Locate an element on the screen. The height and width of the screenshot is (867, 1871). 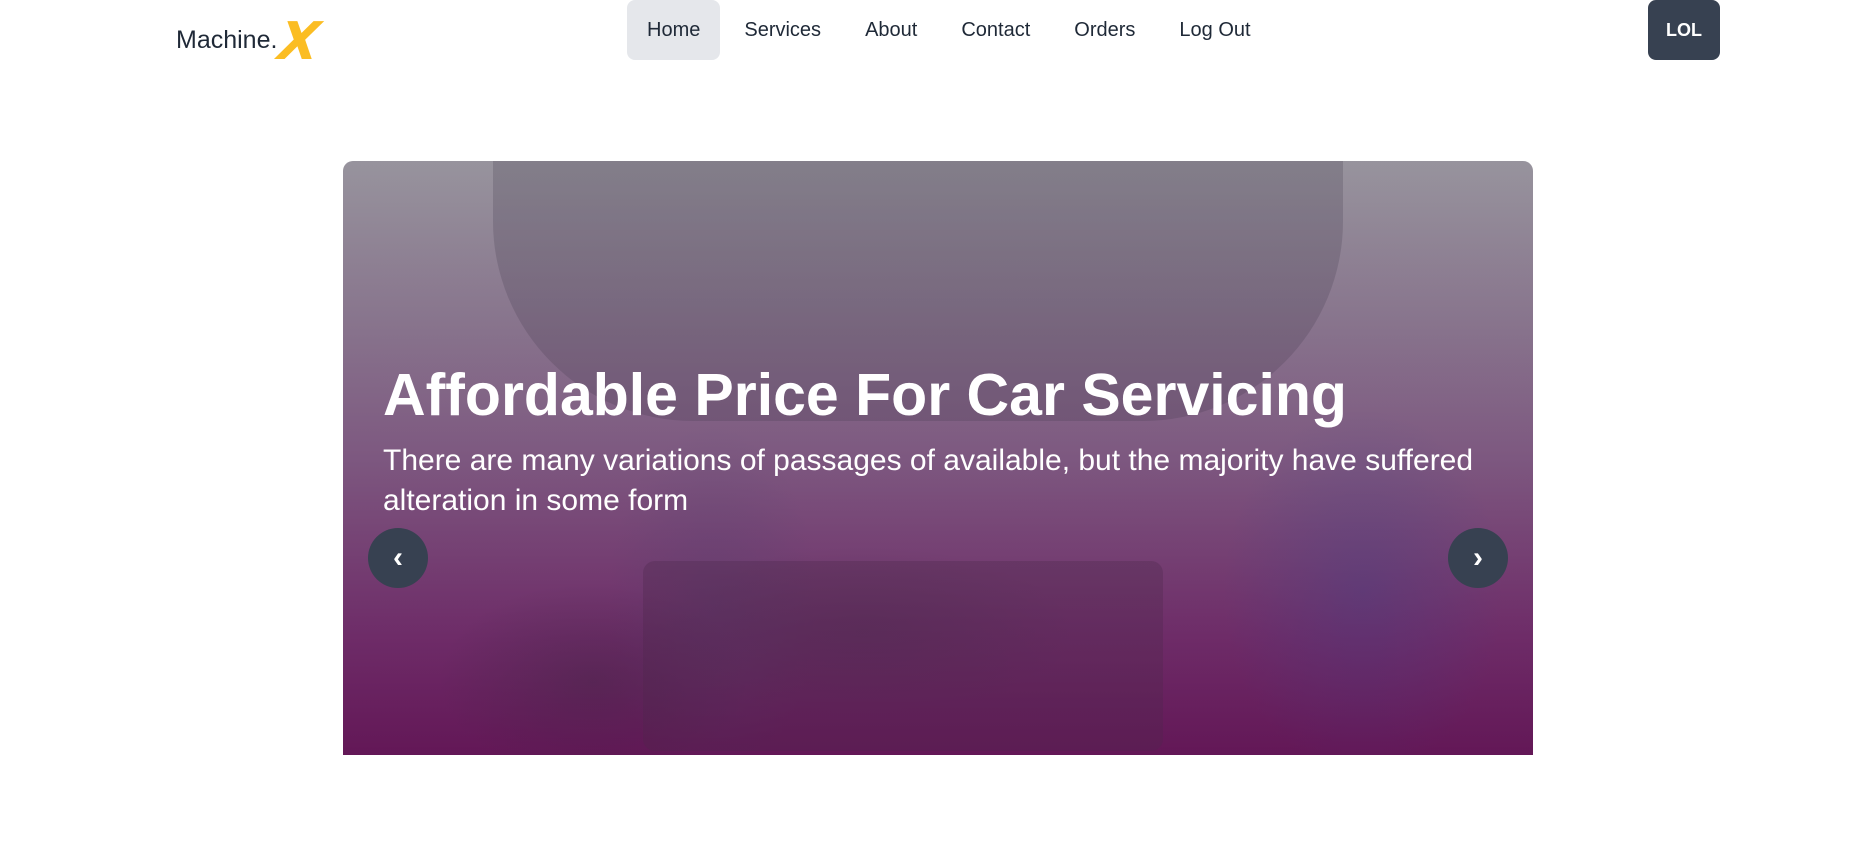
nav-orders: Orders is located at coordinates (1104, 30).